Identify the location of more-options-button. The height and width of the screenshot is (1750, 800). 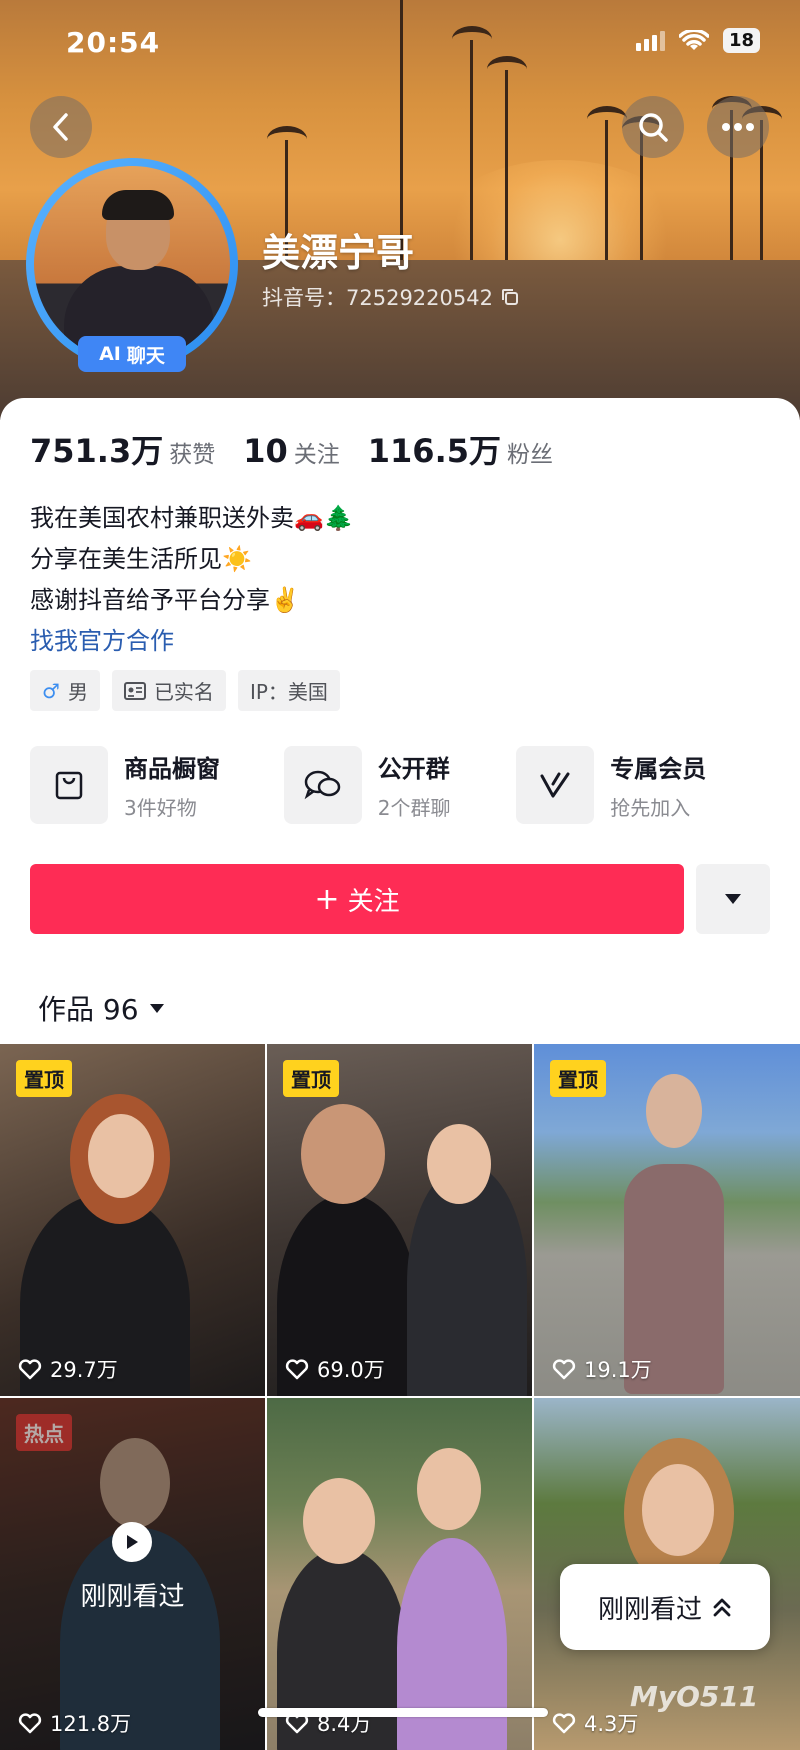
(738, 127).